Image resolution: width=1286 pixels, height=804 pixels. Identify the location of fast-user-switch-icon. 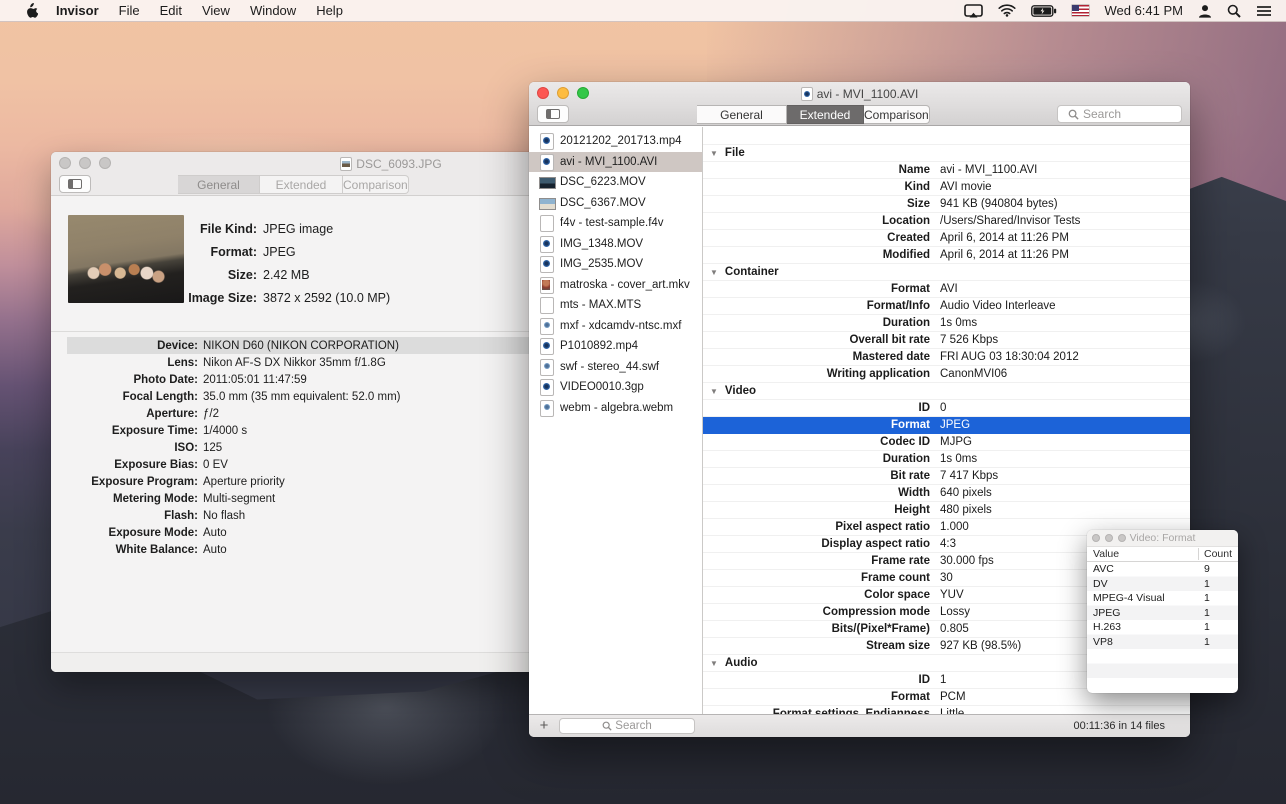
(1205, 11).